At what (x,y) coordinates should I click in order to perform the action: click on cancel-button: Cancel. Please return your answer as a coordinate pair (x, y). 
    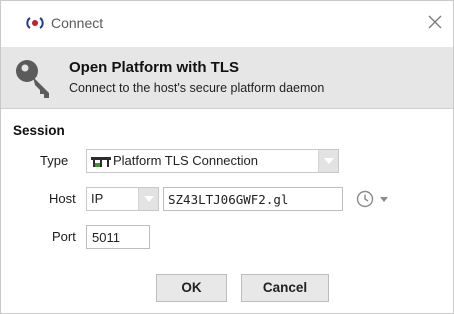
    Looking at the image, I should click on (285, 288).